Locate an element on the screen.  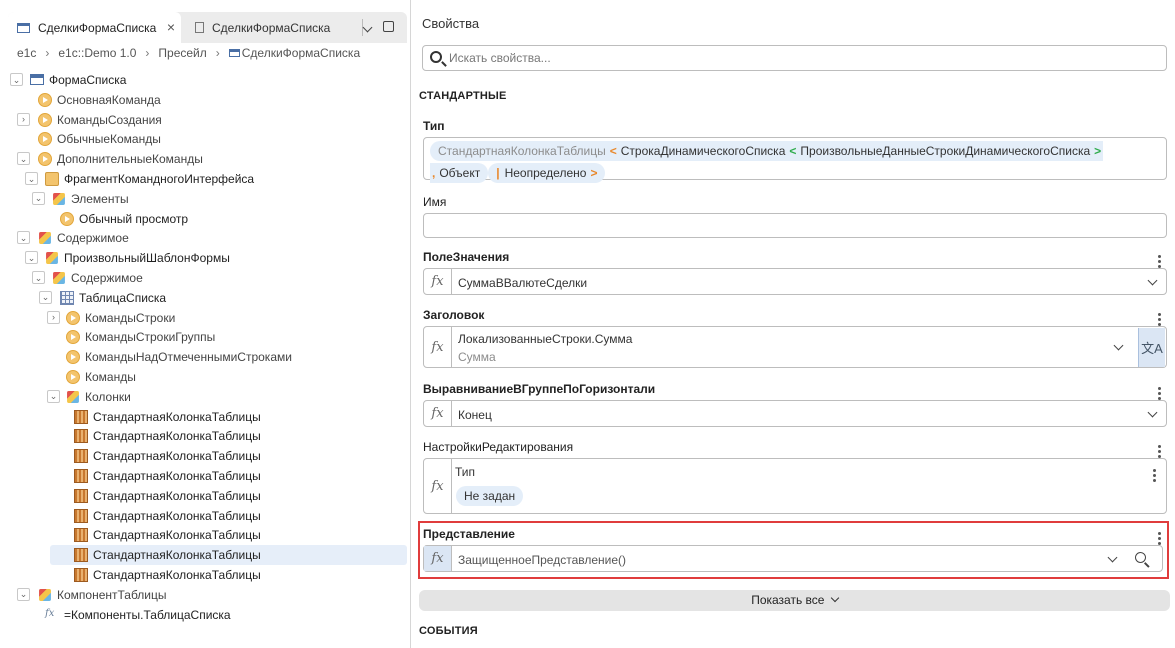
tree-node-label: Содержимое is located at coordinates (107, 278).